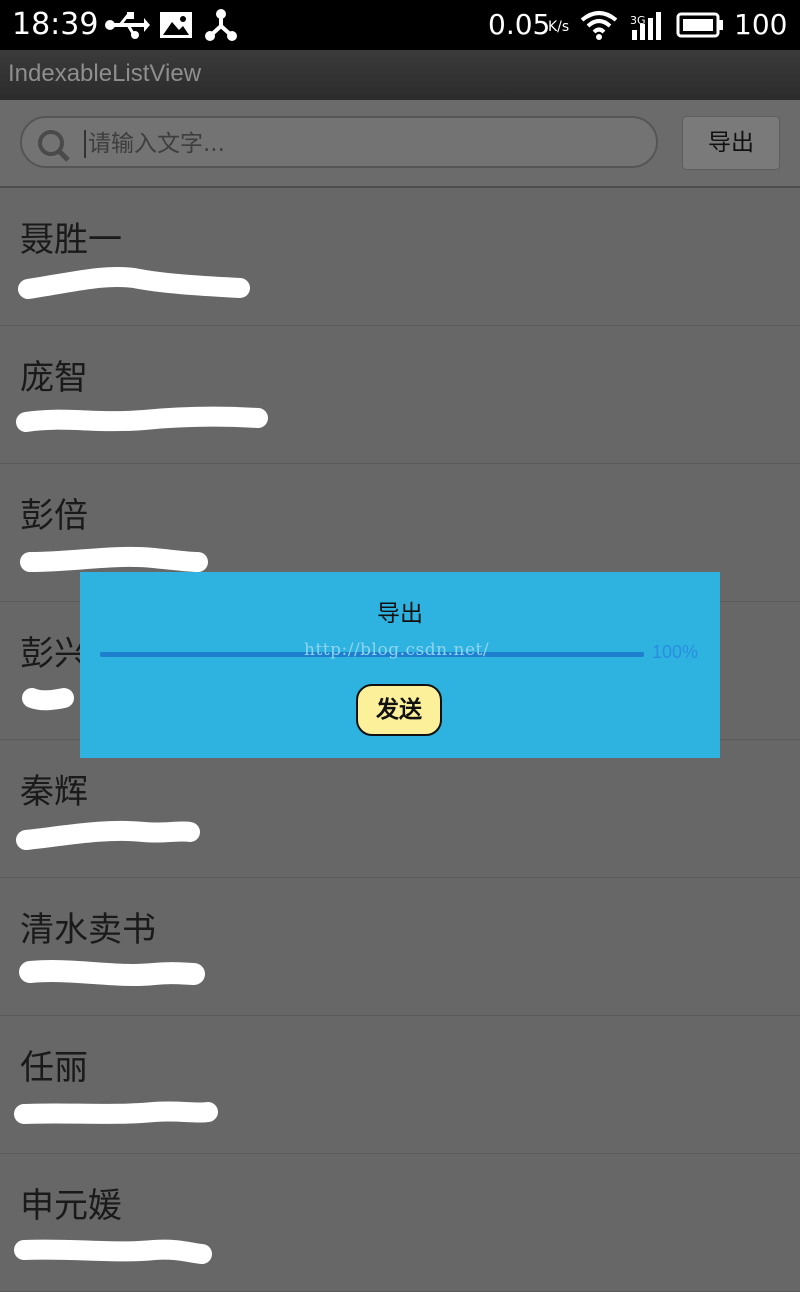 The height and width of the screenshot is (1292, 800). I want to click on battery-level: 100, so click(761, 24).